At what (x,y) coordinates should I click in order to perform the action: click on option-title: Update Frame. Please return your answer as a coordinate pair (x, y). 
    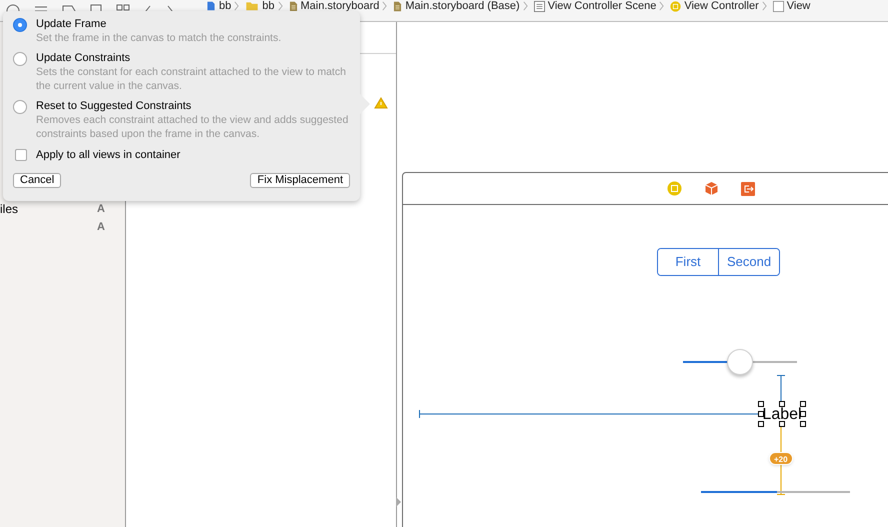
    Looking at the image, I should click on (72, 24).